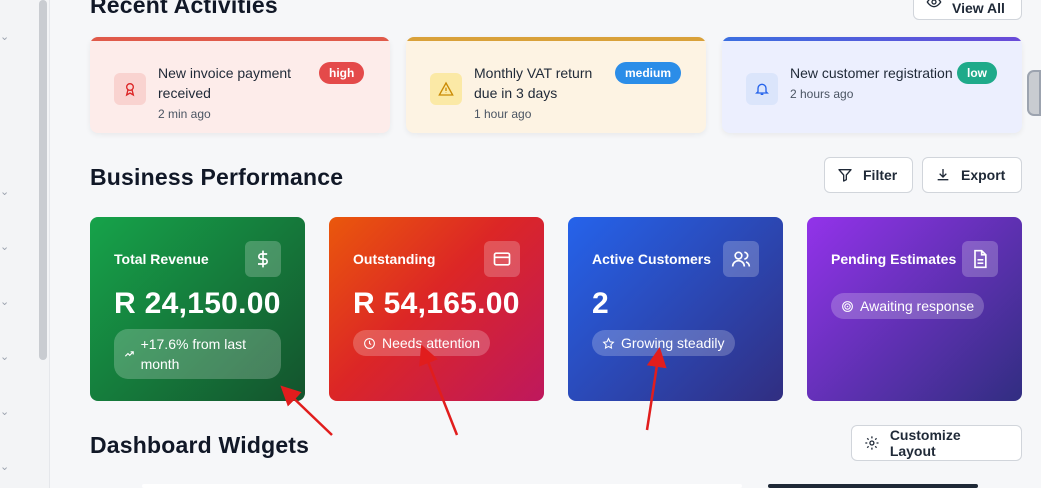  I want to click on stat-note-badge: Awaiting response, so click(908, 306).